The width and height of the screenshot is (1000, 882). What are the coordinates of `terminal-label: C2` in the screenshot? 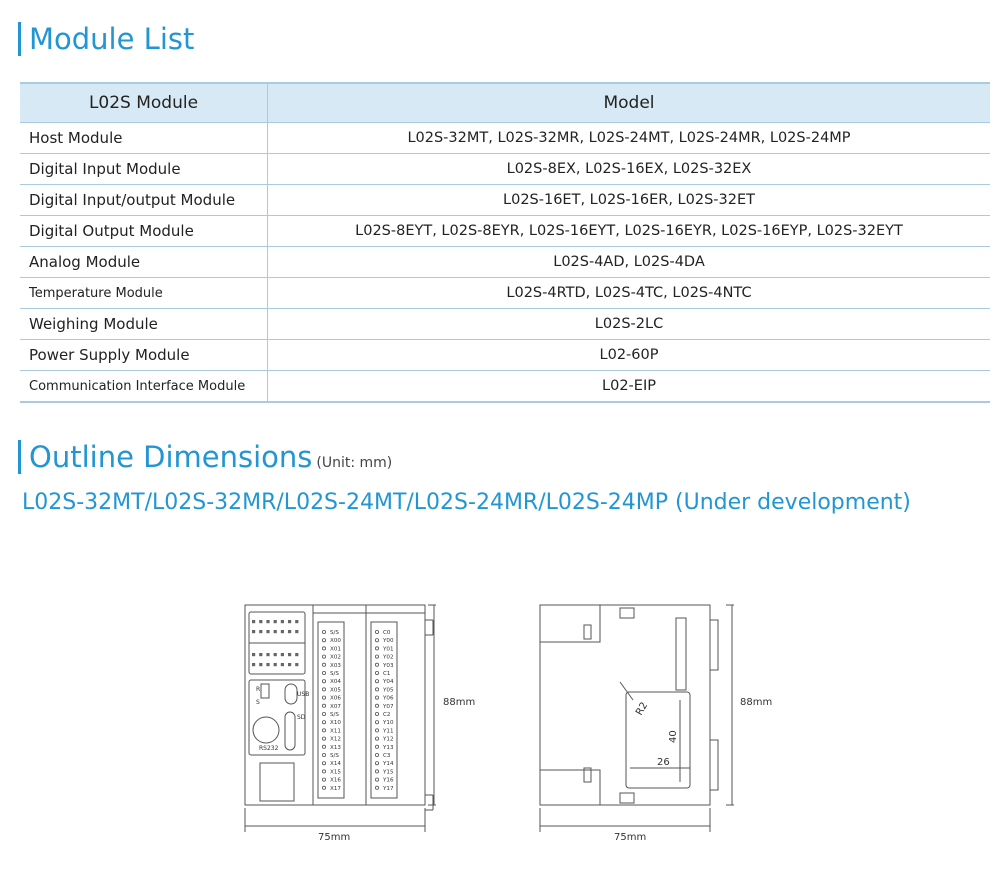 It's located at (386, 715).